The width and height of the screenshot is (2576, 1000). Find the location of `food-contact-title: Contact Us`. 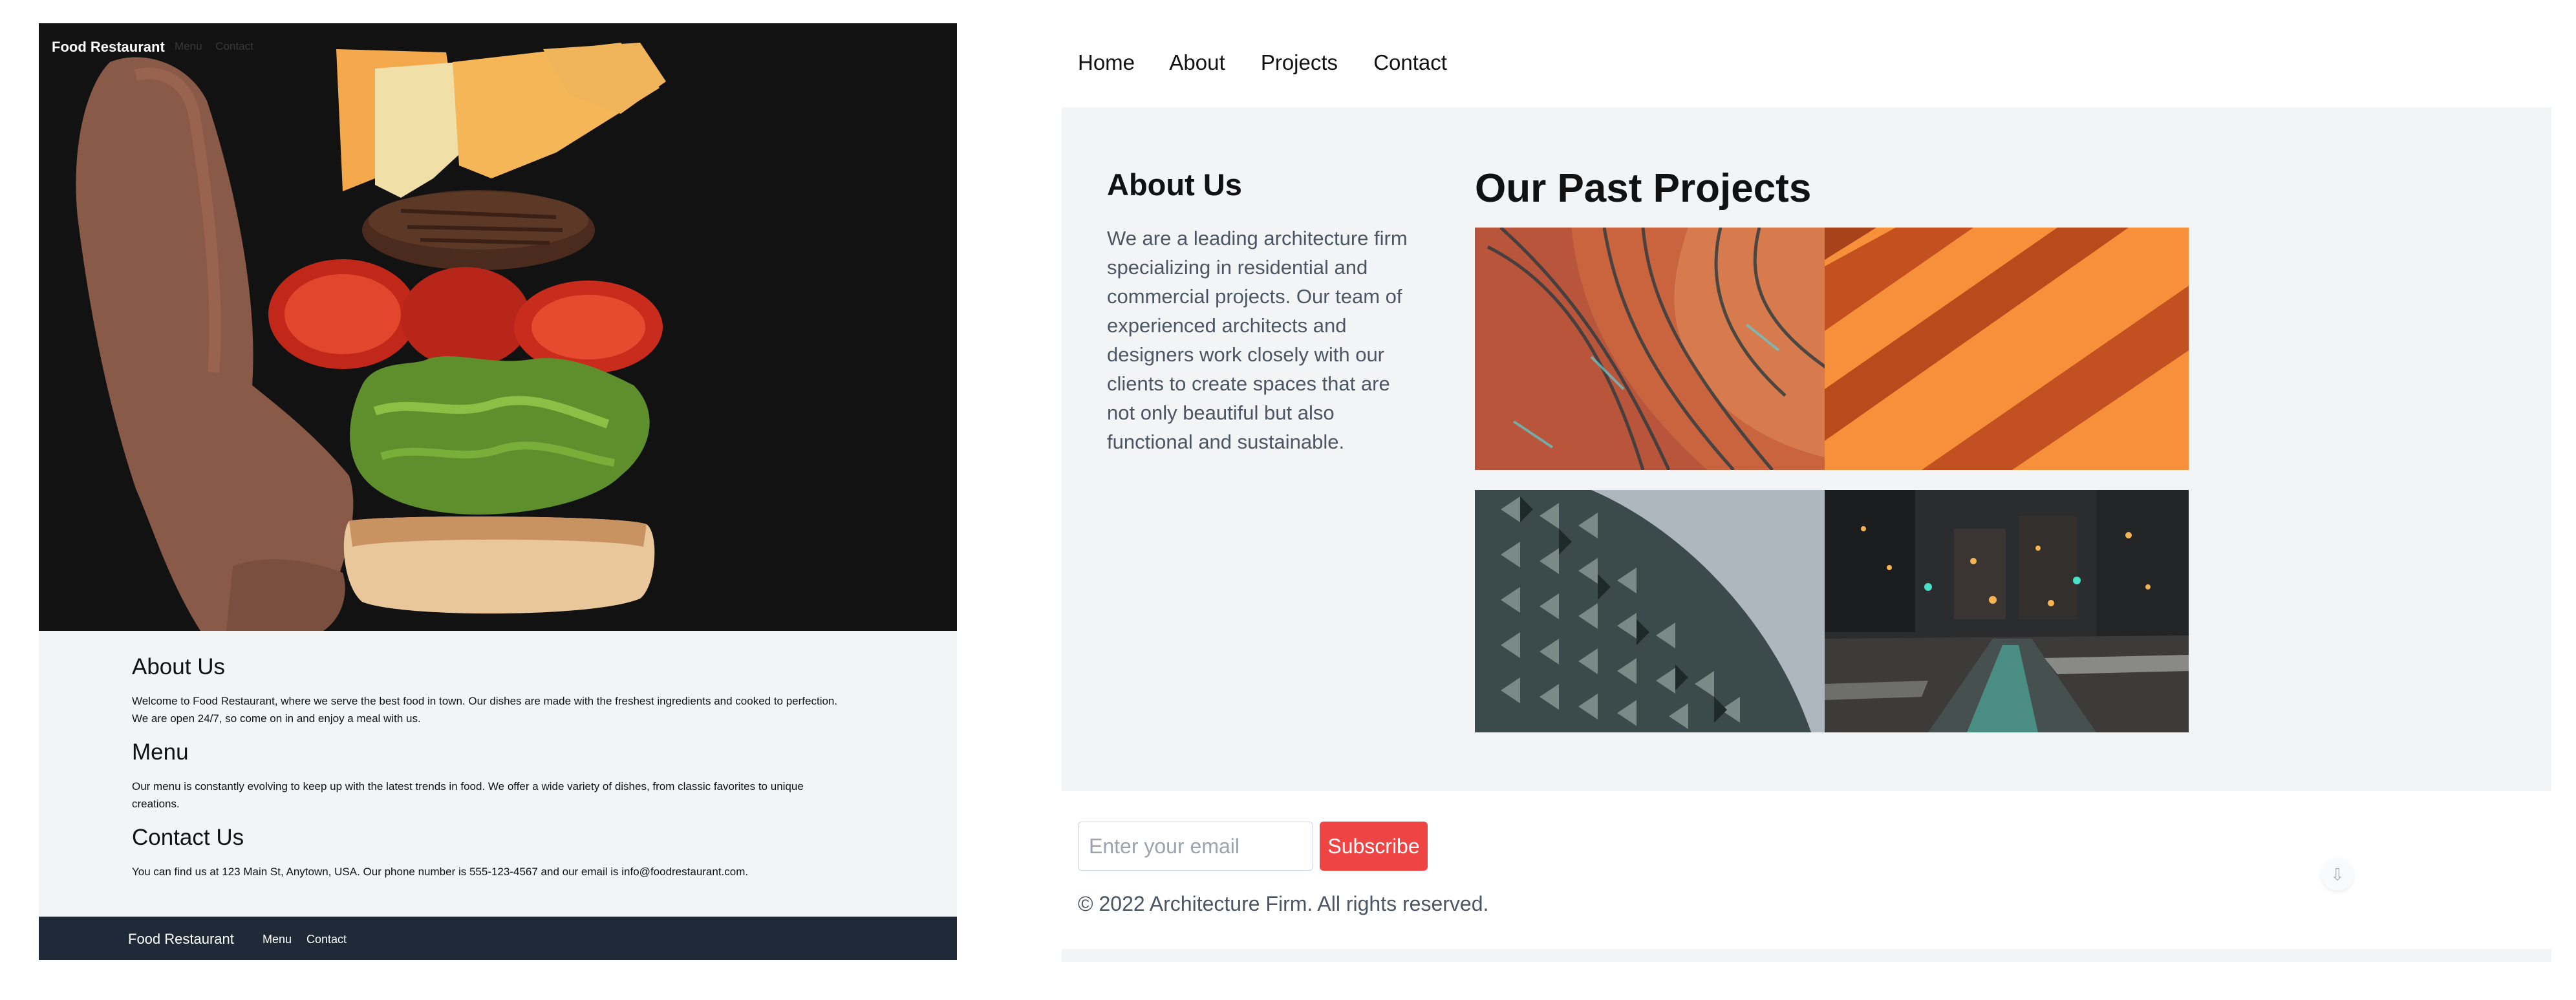

food-contact-title: Contact Us is located at coordinates (188, 837).